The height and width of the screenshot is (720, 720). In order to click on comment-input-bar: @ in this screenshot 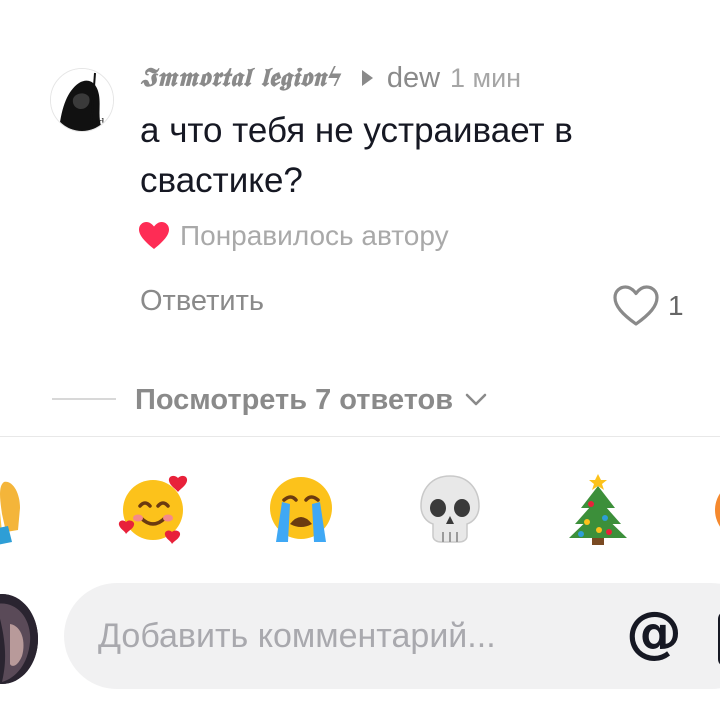, I will do `click(392, 636)`.